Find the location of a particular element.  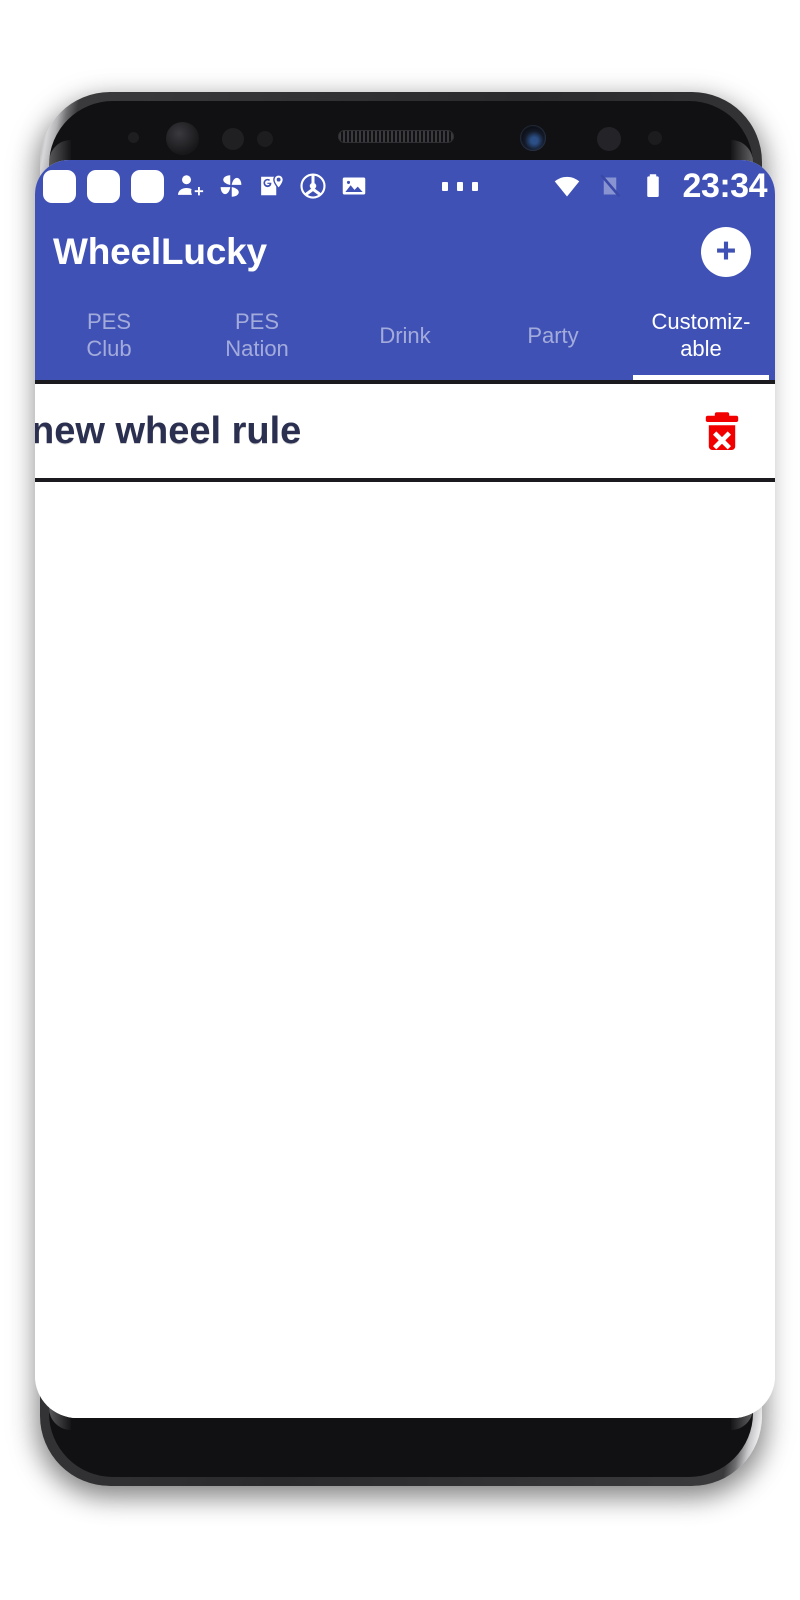

steering-wheel-icon is located at coordinates (313, 186).